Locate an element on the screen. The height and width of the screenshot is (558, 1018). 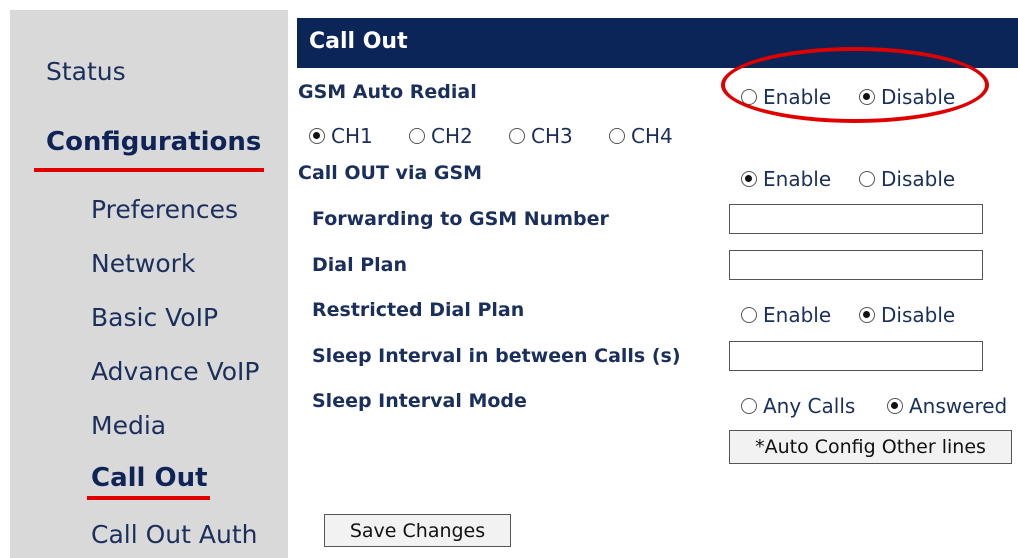
option-label: Any Calls is located at coordinates (809, 406).